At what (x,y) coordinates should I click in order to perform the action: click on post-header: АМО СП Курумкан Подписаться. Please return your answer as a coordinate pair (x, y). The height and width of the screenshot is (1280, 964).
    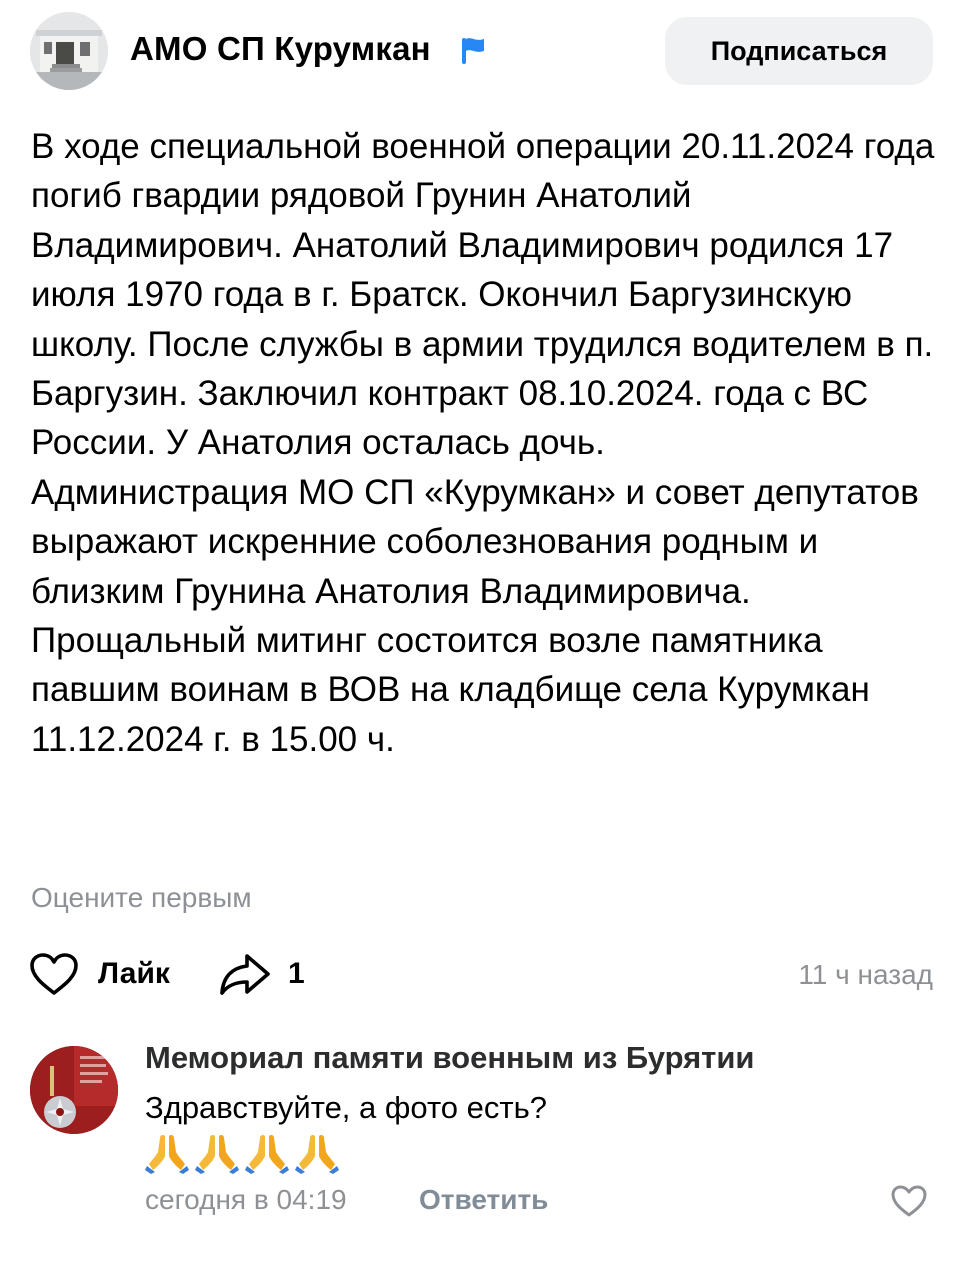
    Looking at the image, I should click on (482, 55).